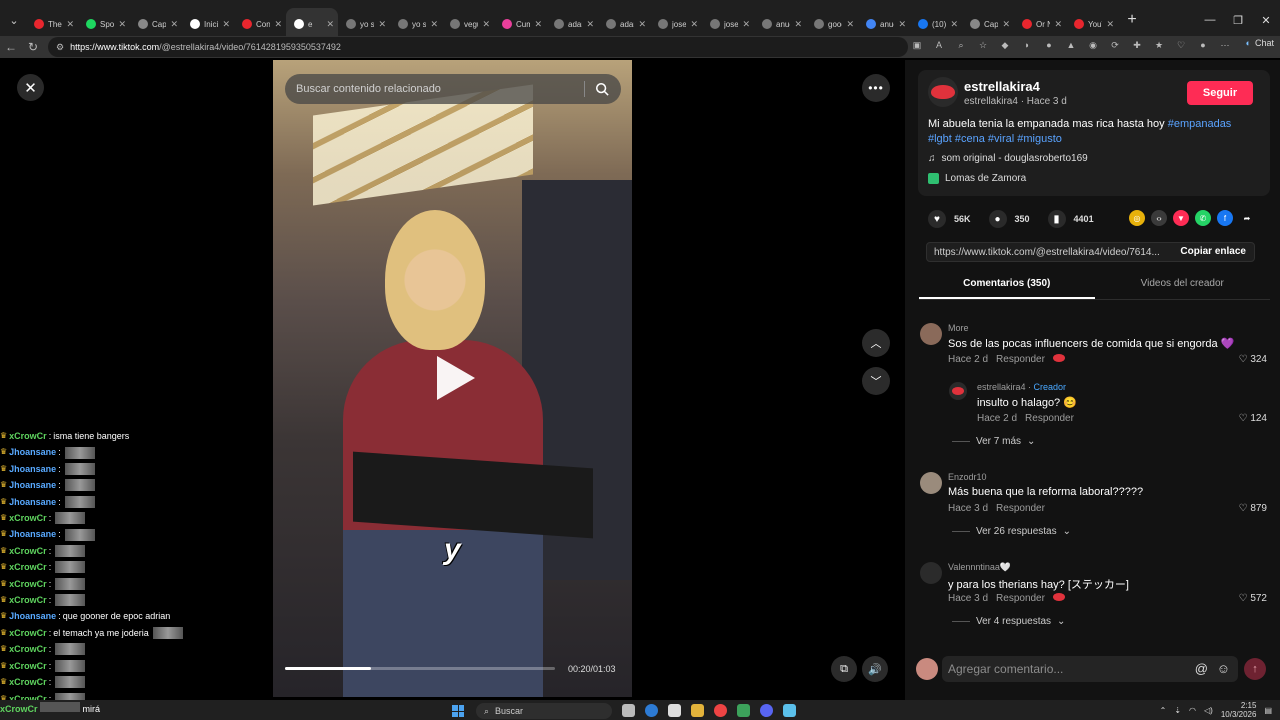 This screenshot has height=720, width=1280. What do you see at coordinates (1094, 443) in the screenshot?
I see `view-more-replies: Ver 7 más ⌄` at bounding box center [1094, 443].